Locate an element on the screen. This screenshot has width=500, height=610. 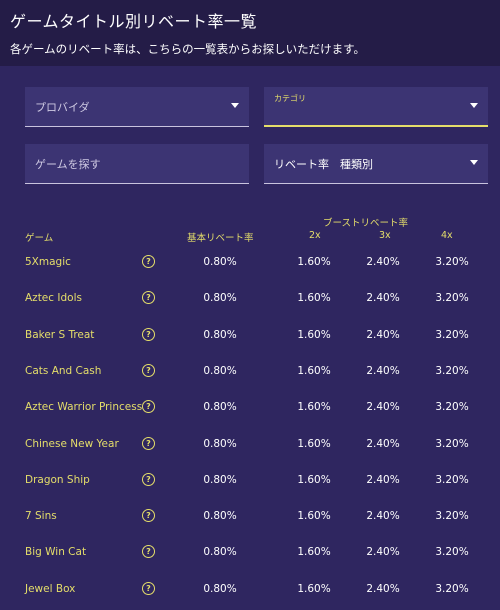
rebate-type-select: リベート率 種類別 is located at coordinates (376, 164).